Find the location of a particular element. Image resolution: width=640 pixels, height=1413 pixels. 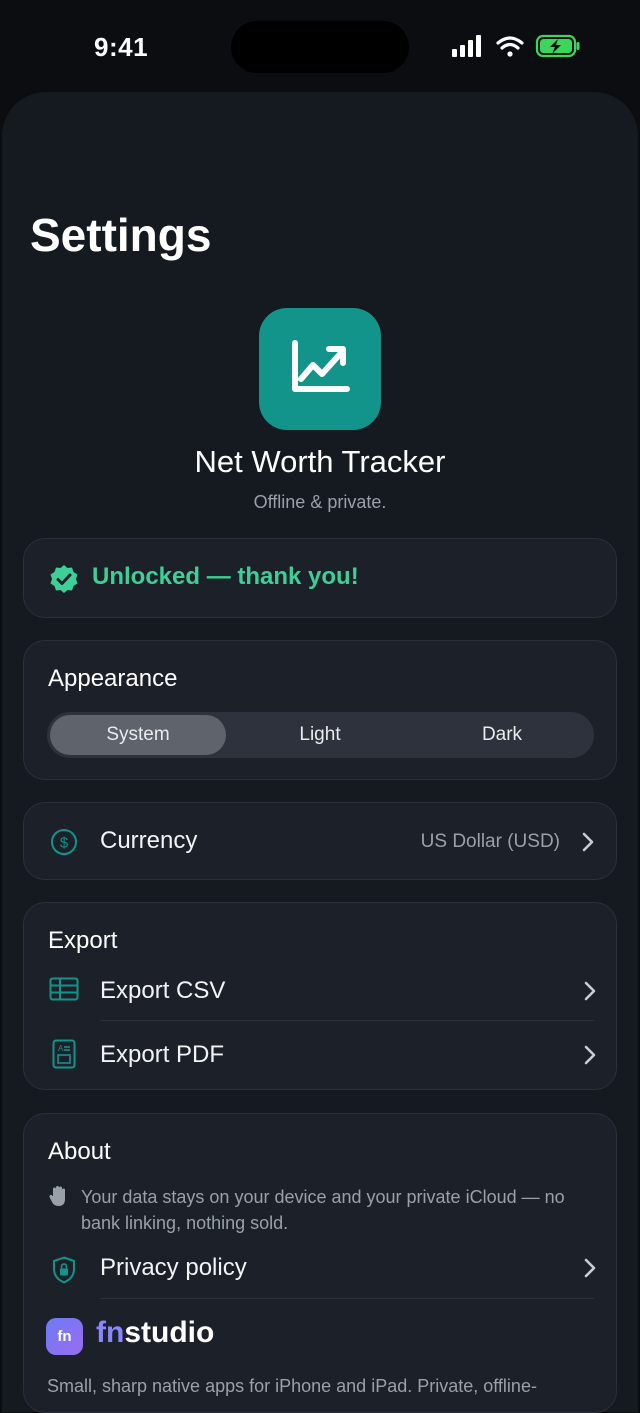

studio-logo: fn is located at coordinates (64, 1336).